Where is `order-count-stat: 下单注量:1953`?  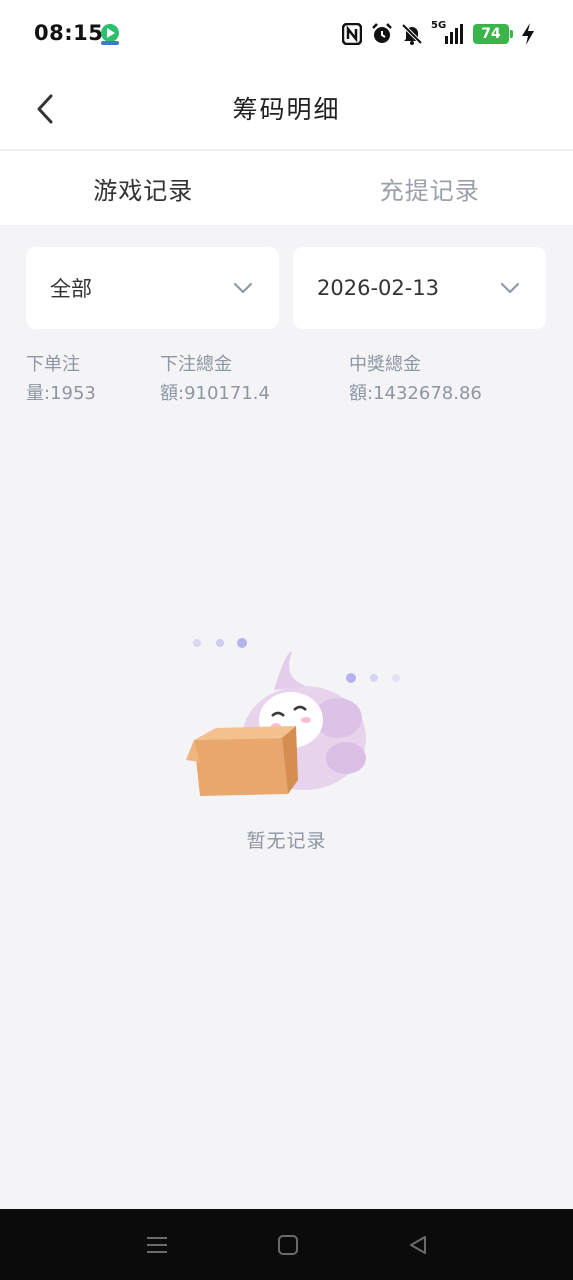 order-count-stat: 下单注量:1953 is located at coordinates (61, 379).